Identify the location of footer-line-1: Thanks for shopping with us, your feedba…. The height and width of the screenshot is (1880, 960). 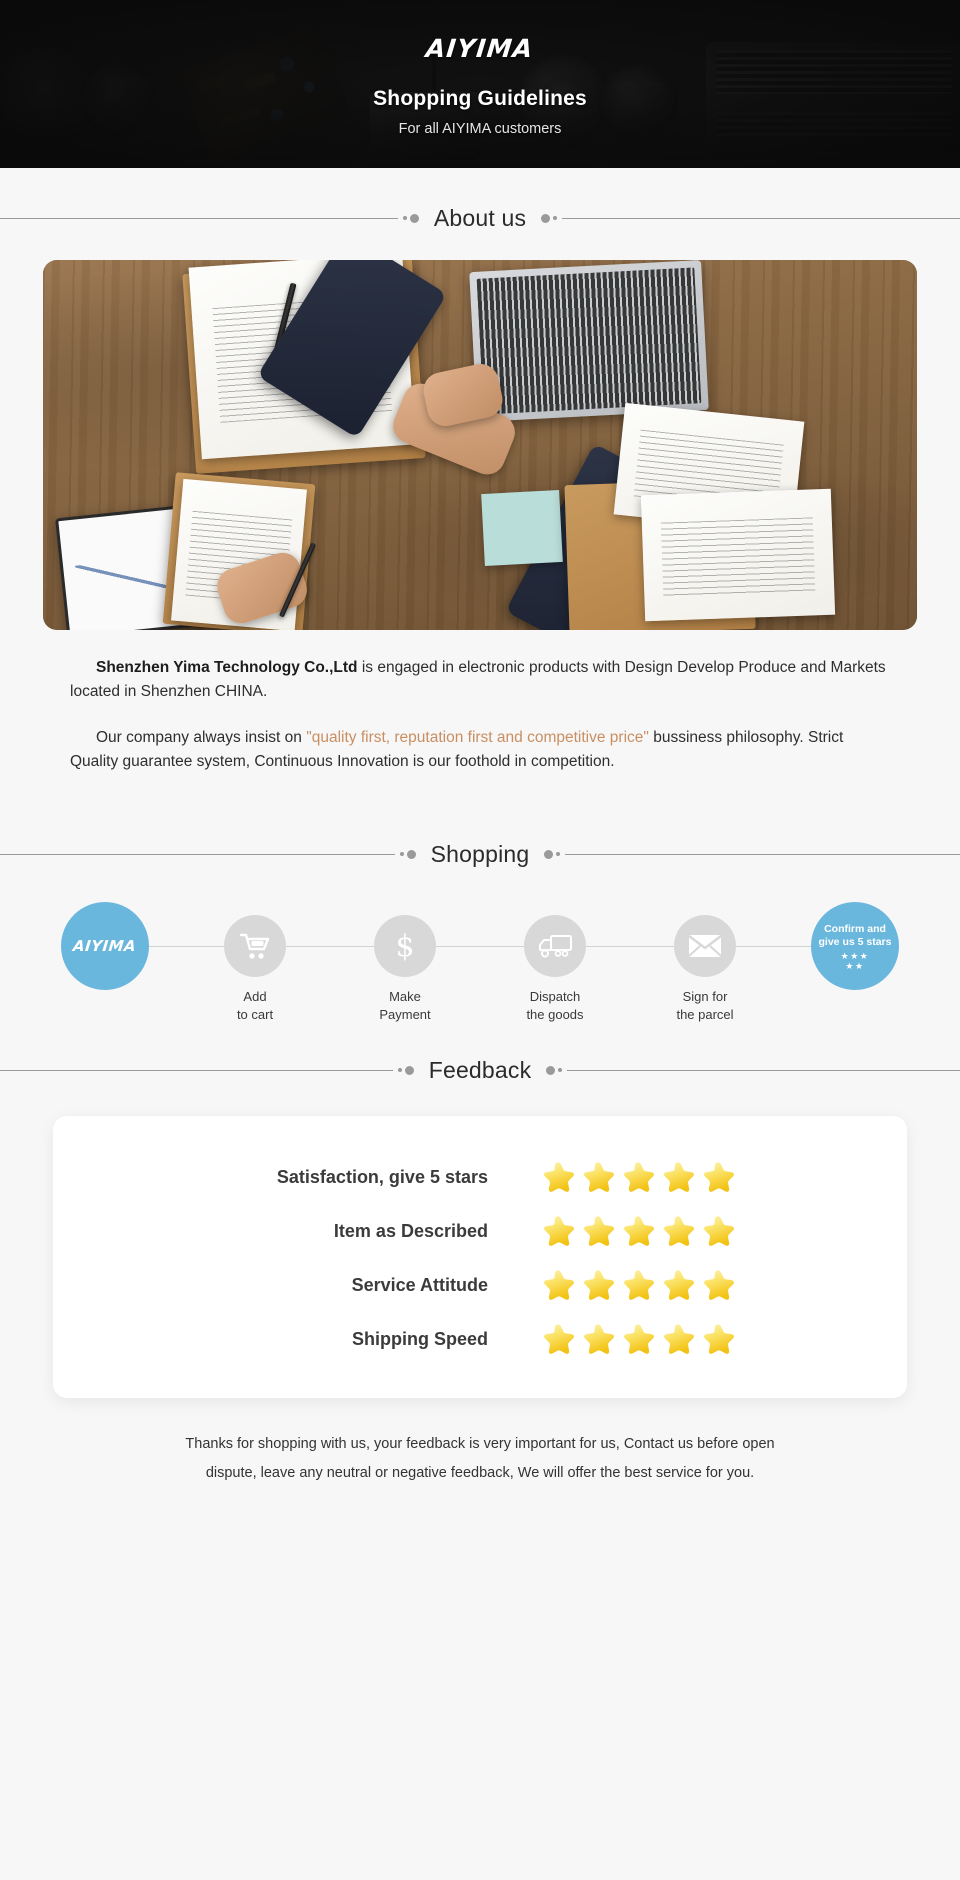
(480, 1444).